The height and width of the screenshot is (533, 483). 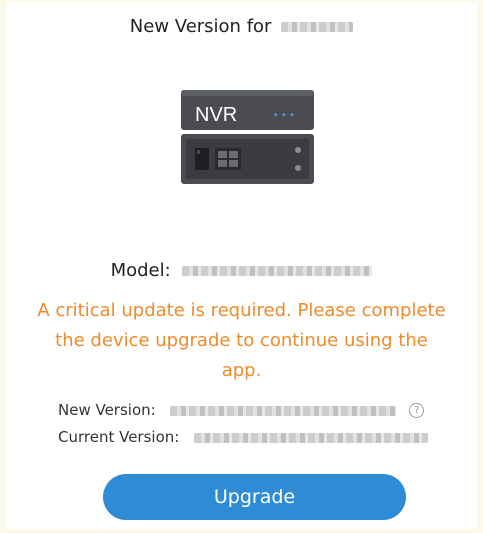 I want to click on upgrade-button: Upgrade, so click(x=254, y=497).